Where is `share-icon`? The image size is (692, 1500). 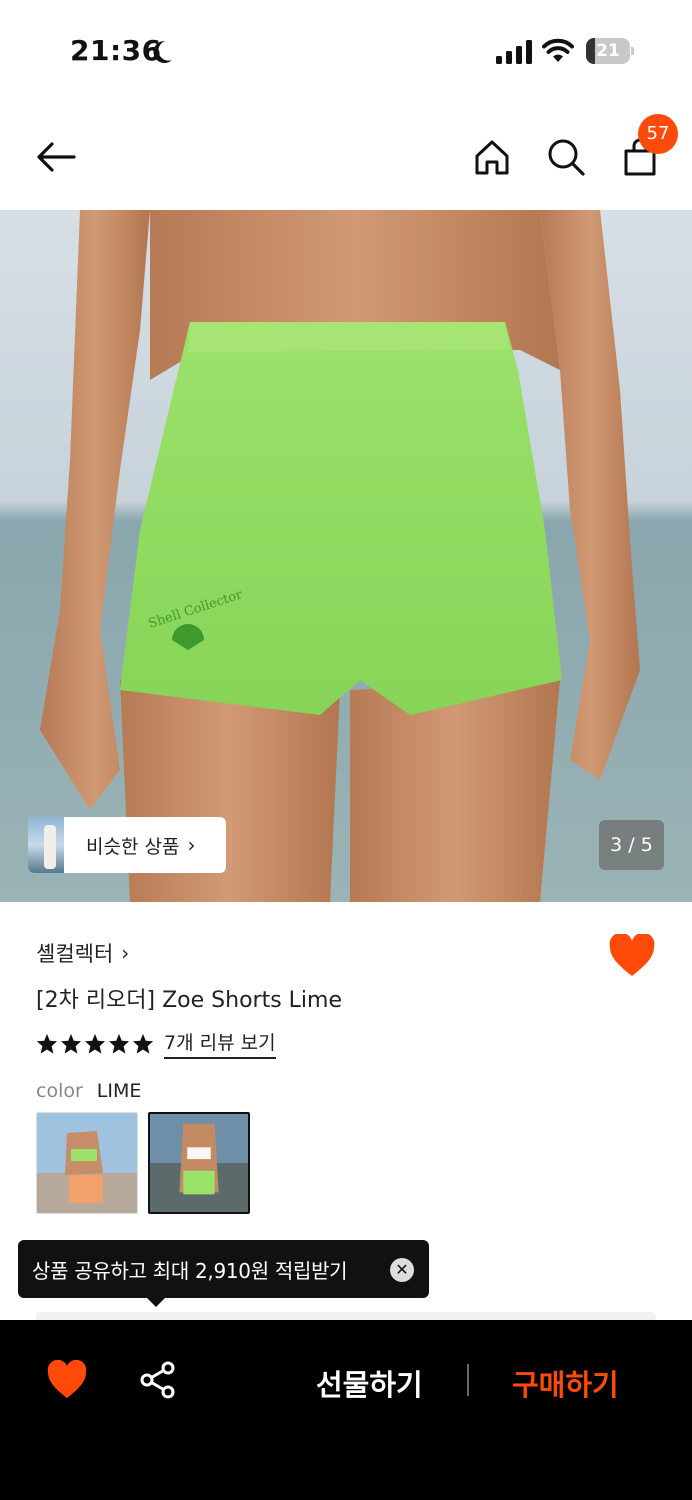 share-icon is located at coordinates (158, 1380).